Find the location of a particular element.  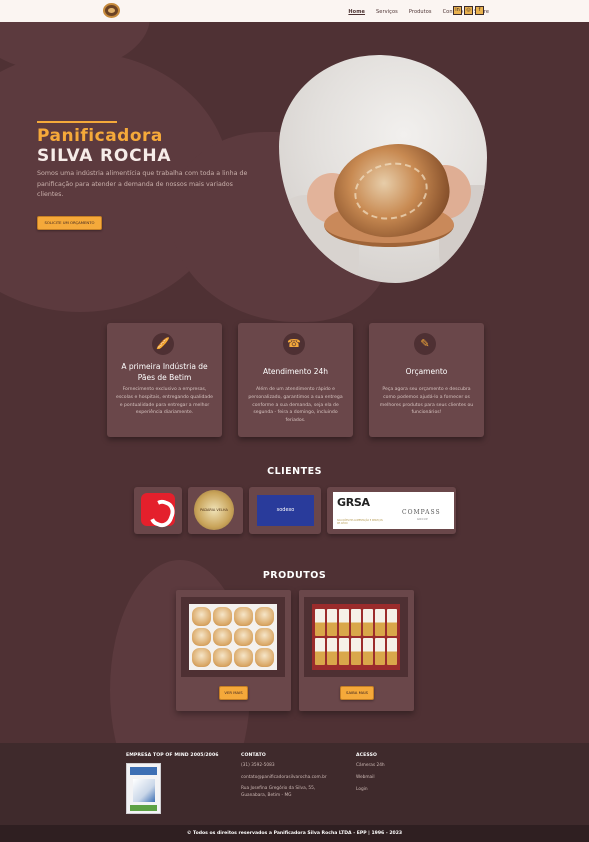

instagram-icon: ◎ is located at coordinates (468, 10).